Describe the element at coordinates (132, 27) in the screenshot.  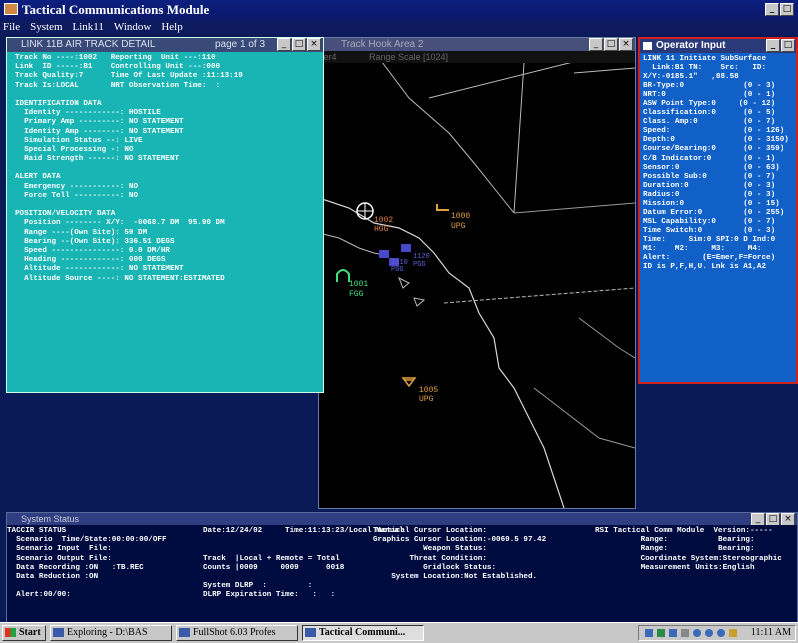
I see `menu-window: Window` at that location.